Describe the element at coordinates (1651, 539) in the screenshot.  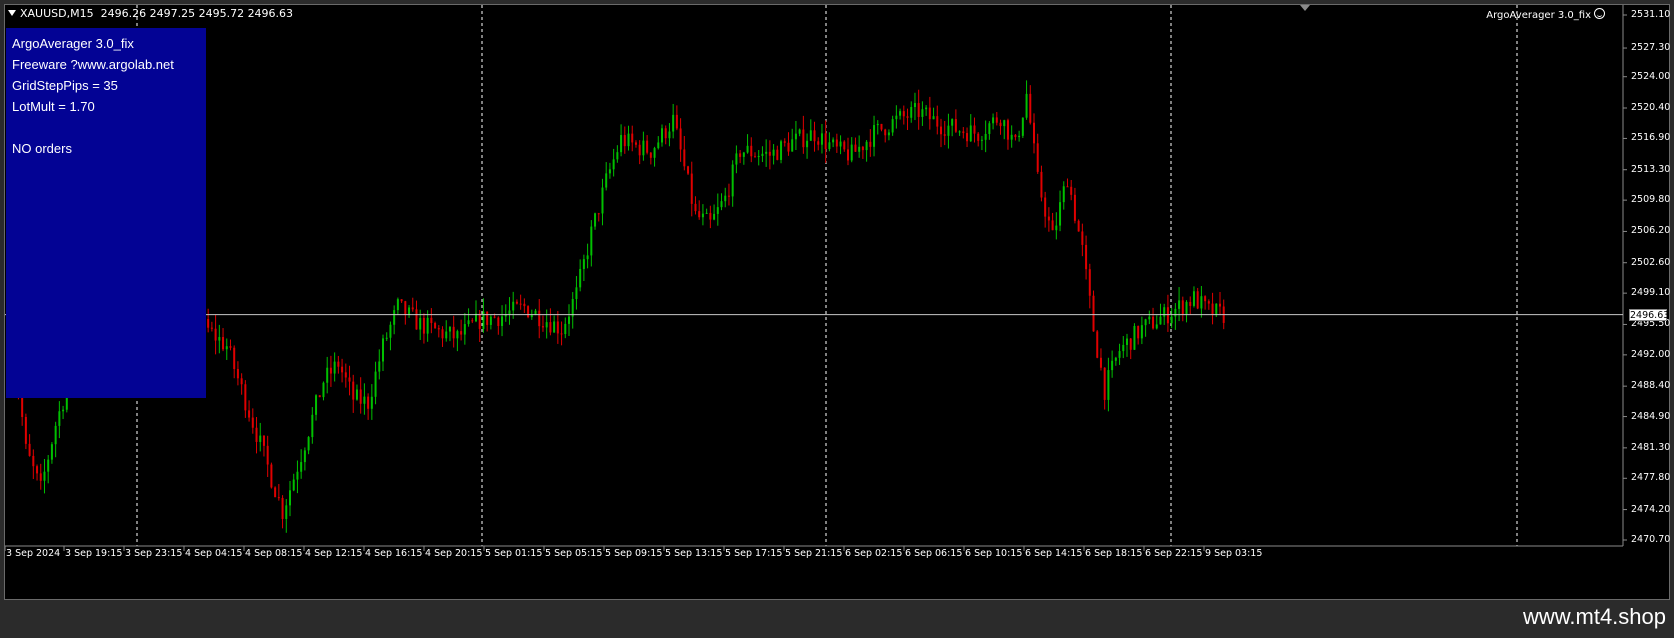
I see `price-axis-label: 2470.70` at that location.